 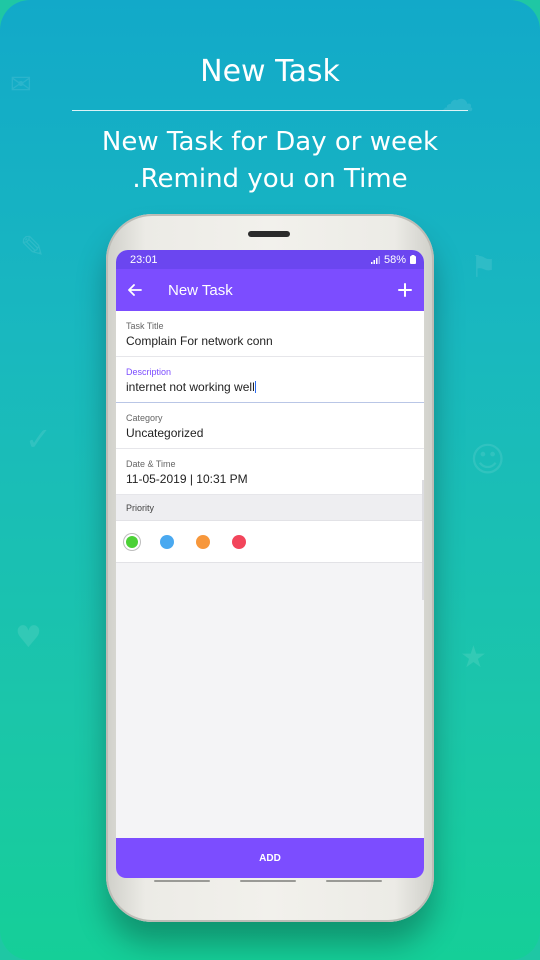 What do you see at coordinates (269, 234) in the screenshot?
I see `phone-speaker` at bounding box center [269, 234].